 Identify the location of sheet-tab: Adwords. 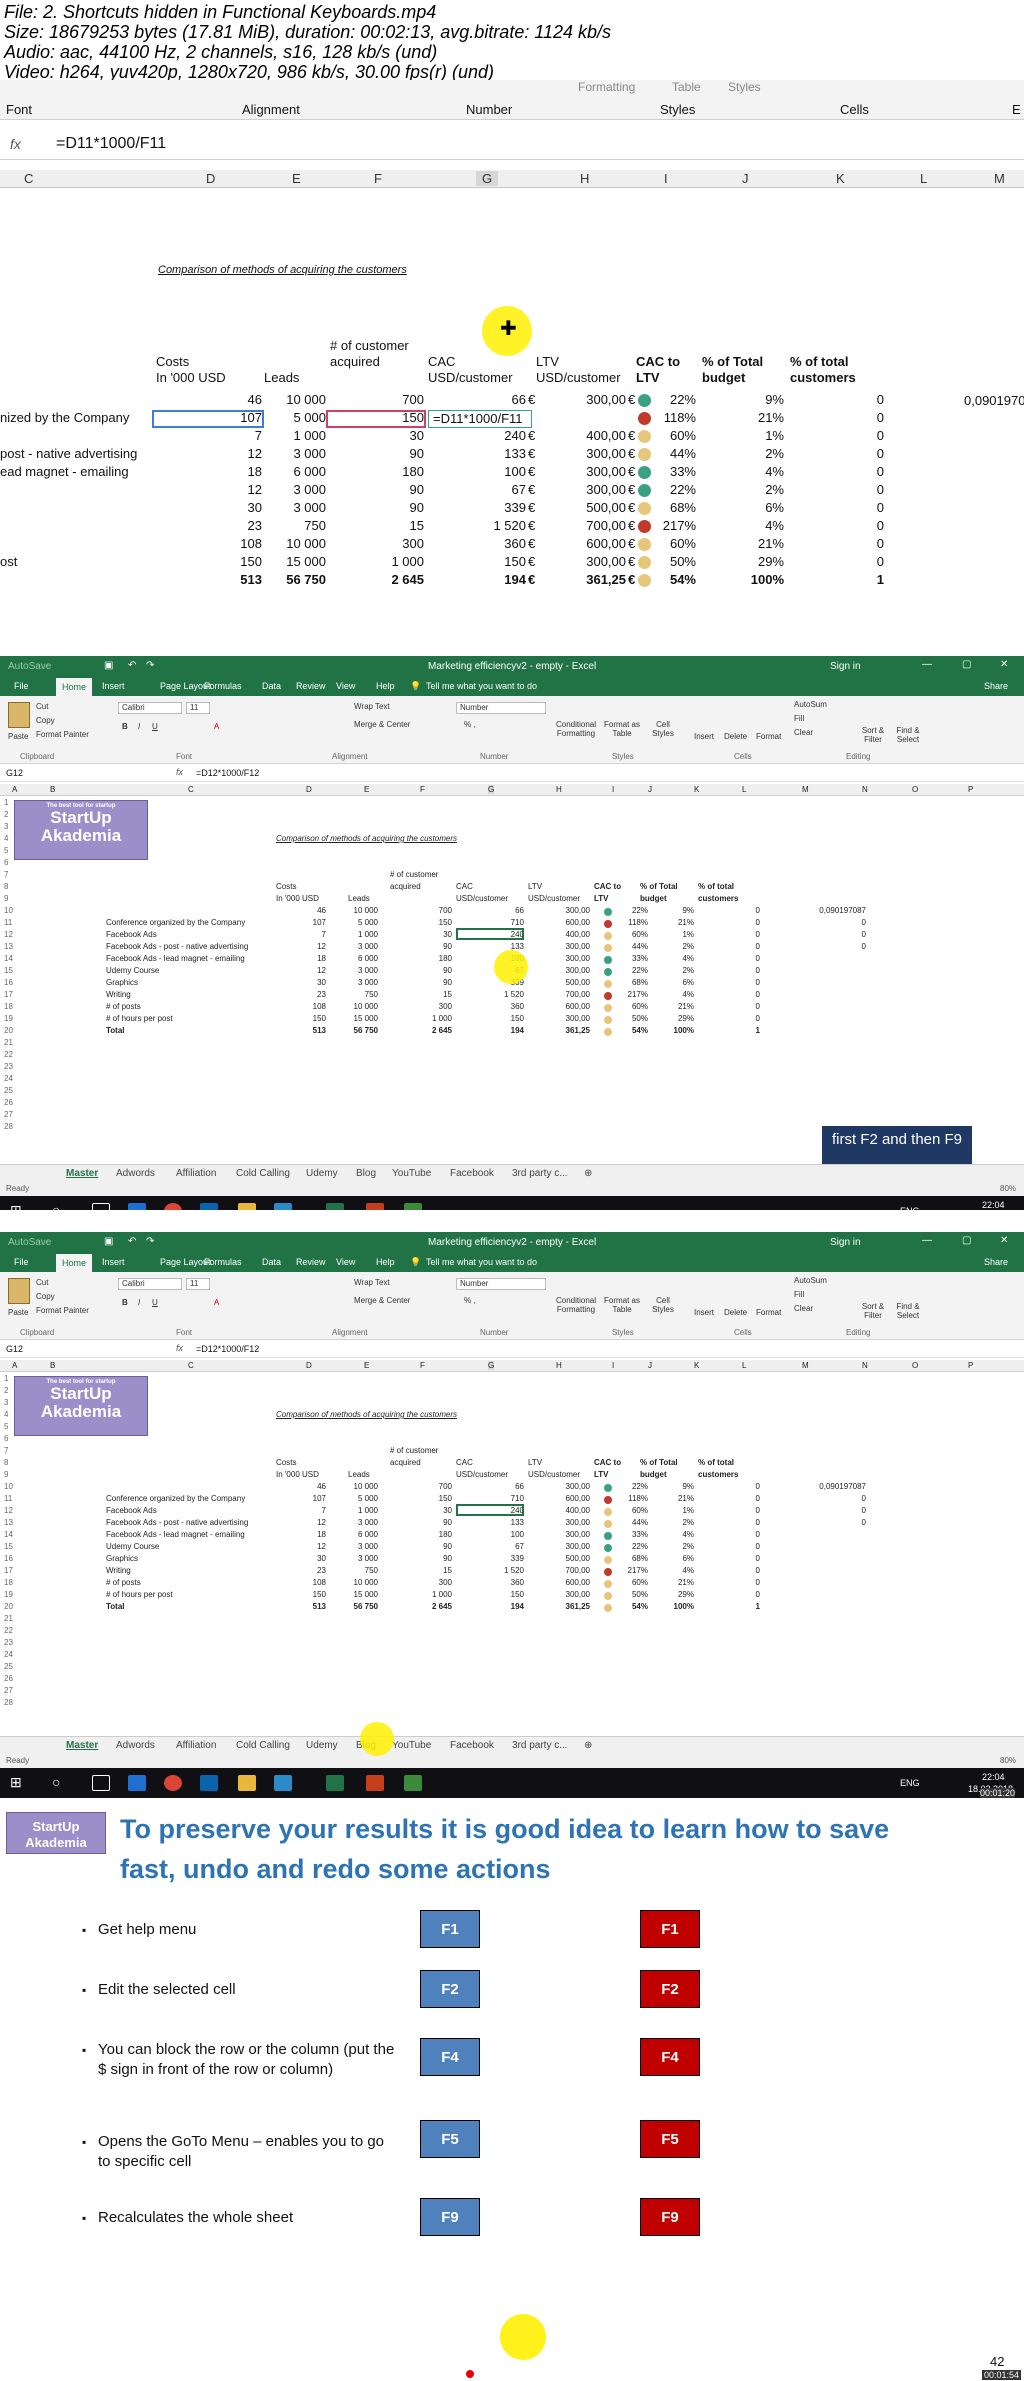
(135, 1745).